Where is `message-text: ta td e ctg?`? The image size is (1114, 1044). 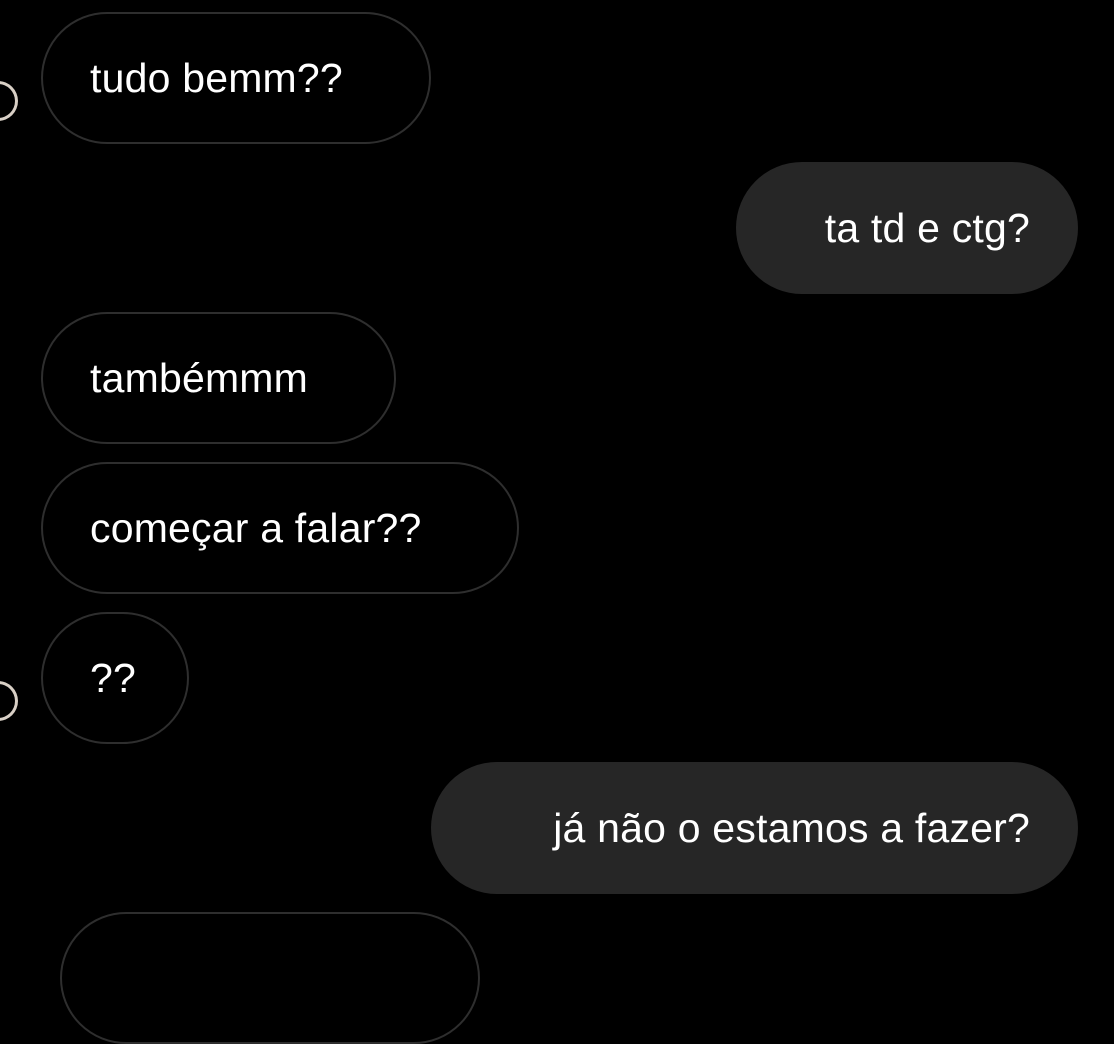
message-text: ta td e ctg? is located at coordinates (927, 227).